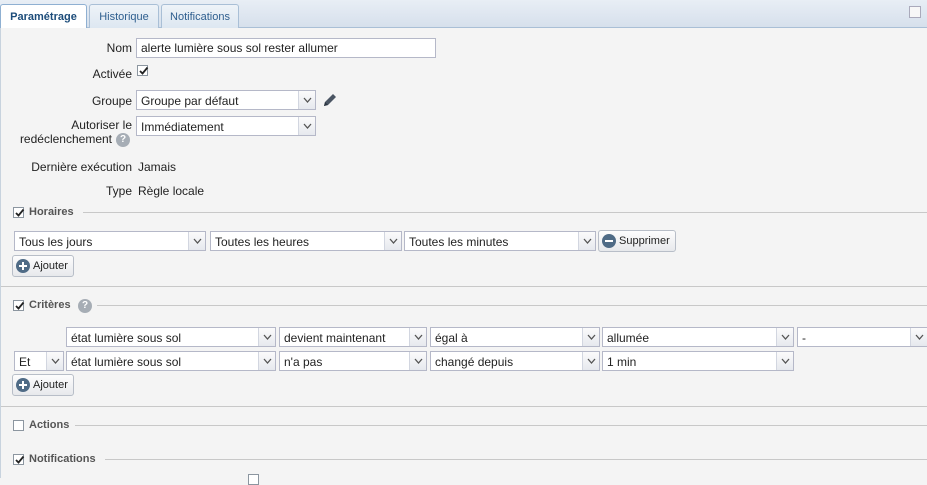  I want to click on tab-notifications: Notifications, so click(200, 16).